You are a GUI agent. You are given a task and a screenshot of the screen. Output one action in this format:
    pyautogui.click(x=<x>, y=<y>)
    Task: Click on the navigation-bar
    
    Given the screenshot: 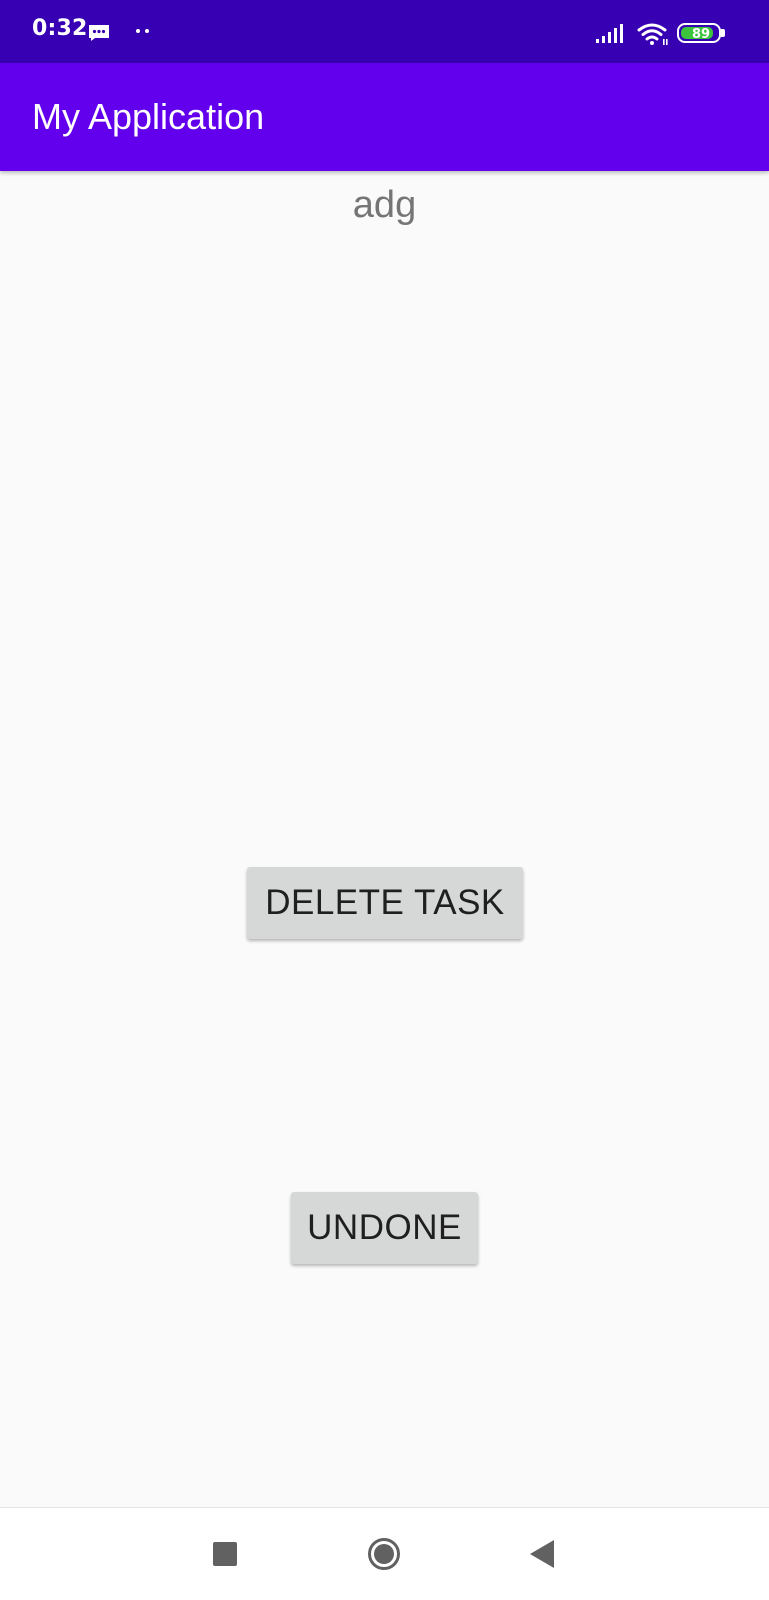 What is the action you would take?
    pyautogui.click(x=384, y=1553)
    